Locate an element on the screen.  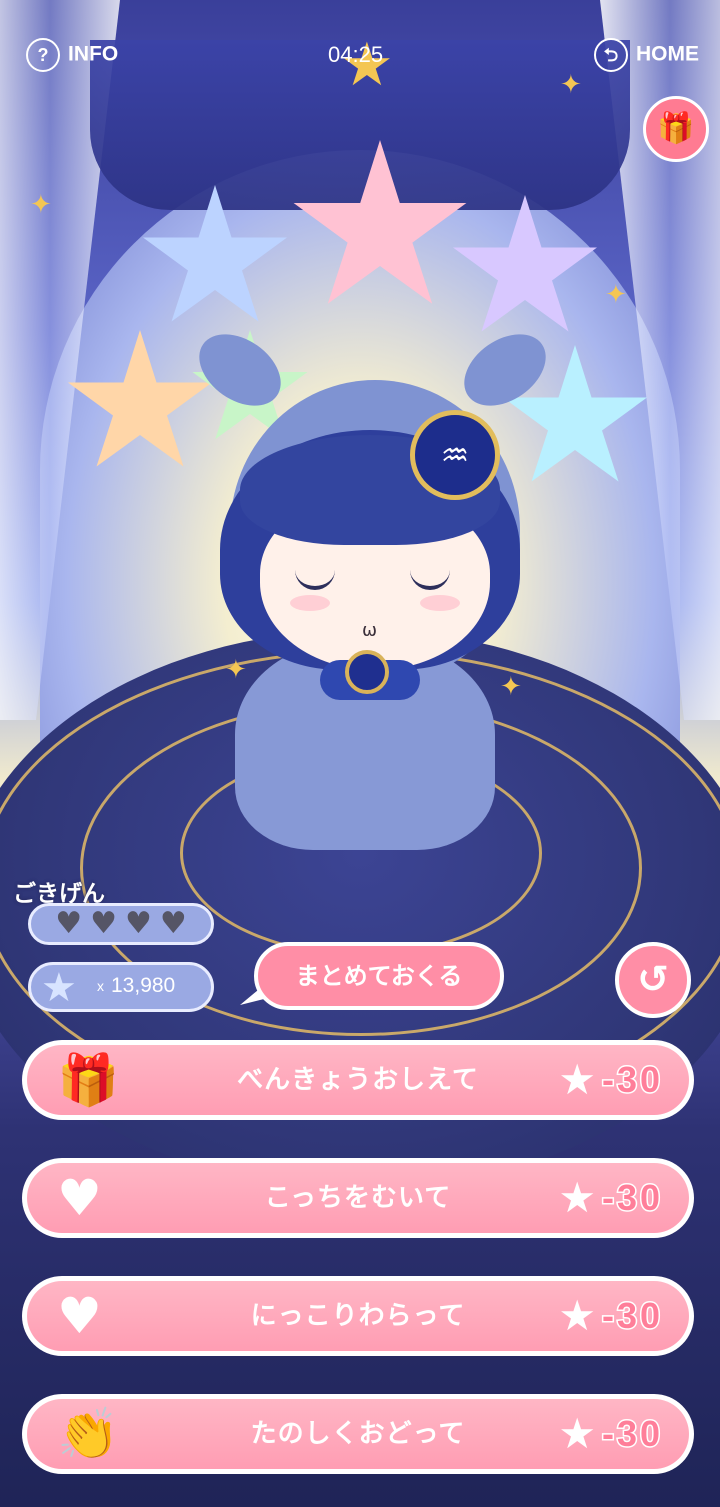
home-label: HOME is located at coordinates (667, 54).